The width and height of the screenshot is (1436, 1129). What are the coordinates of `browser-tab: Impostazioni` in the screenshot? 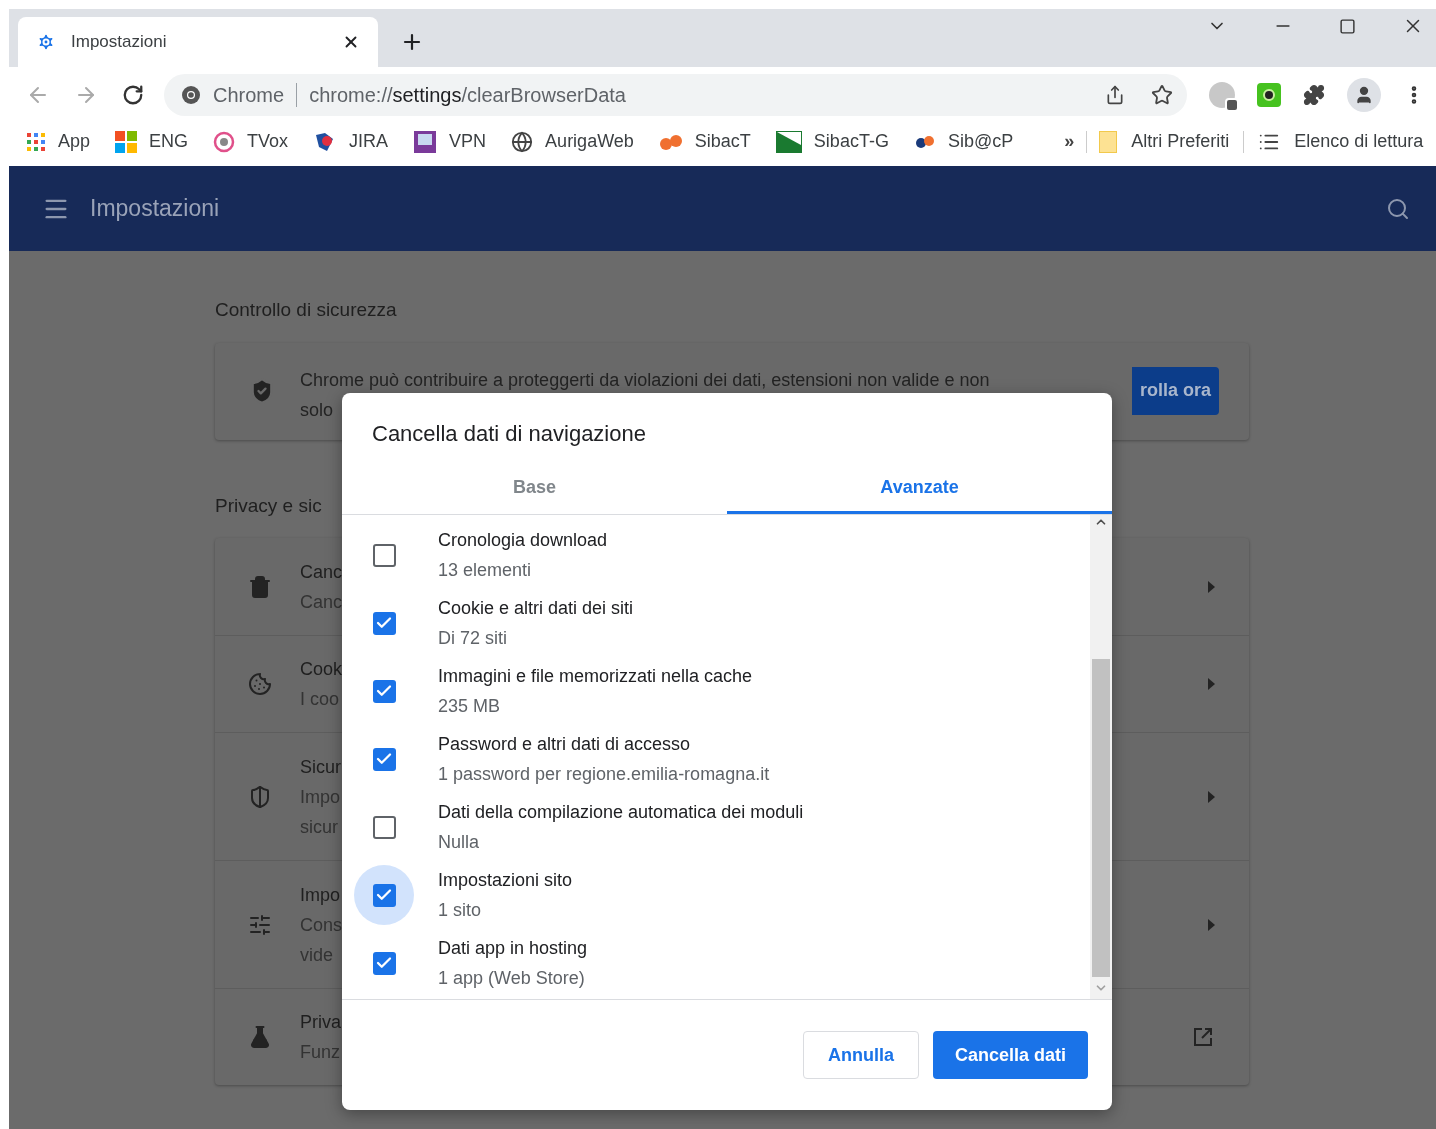 It's located at (198, 42).